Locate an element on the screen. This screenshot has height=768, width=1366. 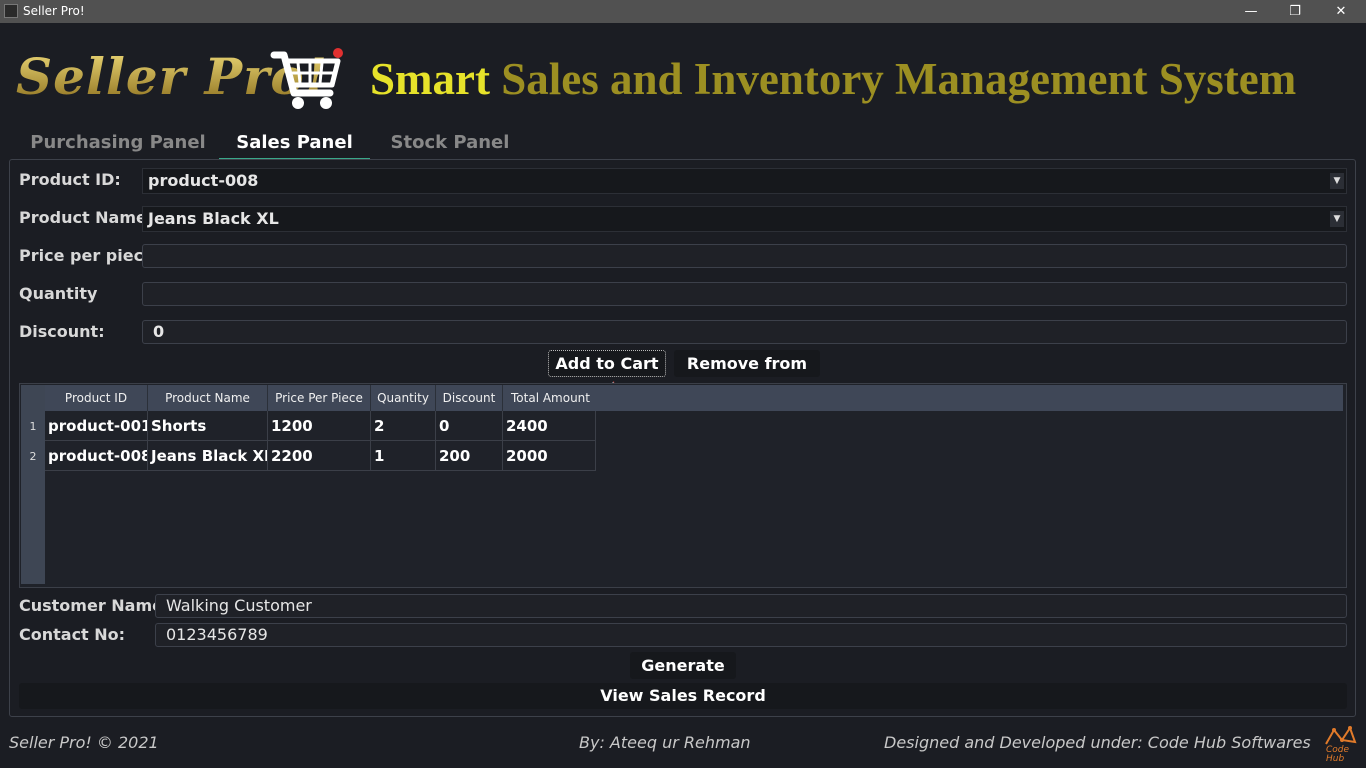
tab-purchasing-panel: Purchasing Panel is located at coordinates (118, 143).